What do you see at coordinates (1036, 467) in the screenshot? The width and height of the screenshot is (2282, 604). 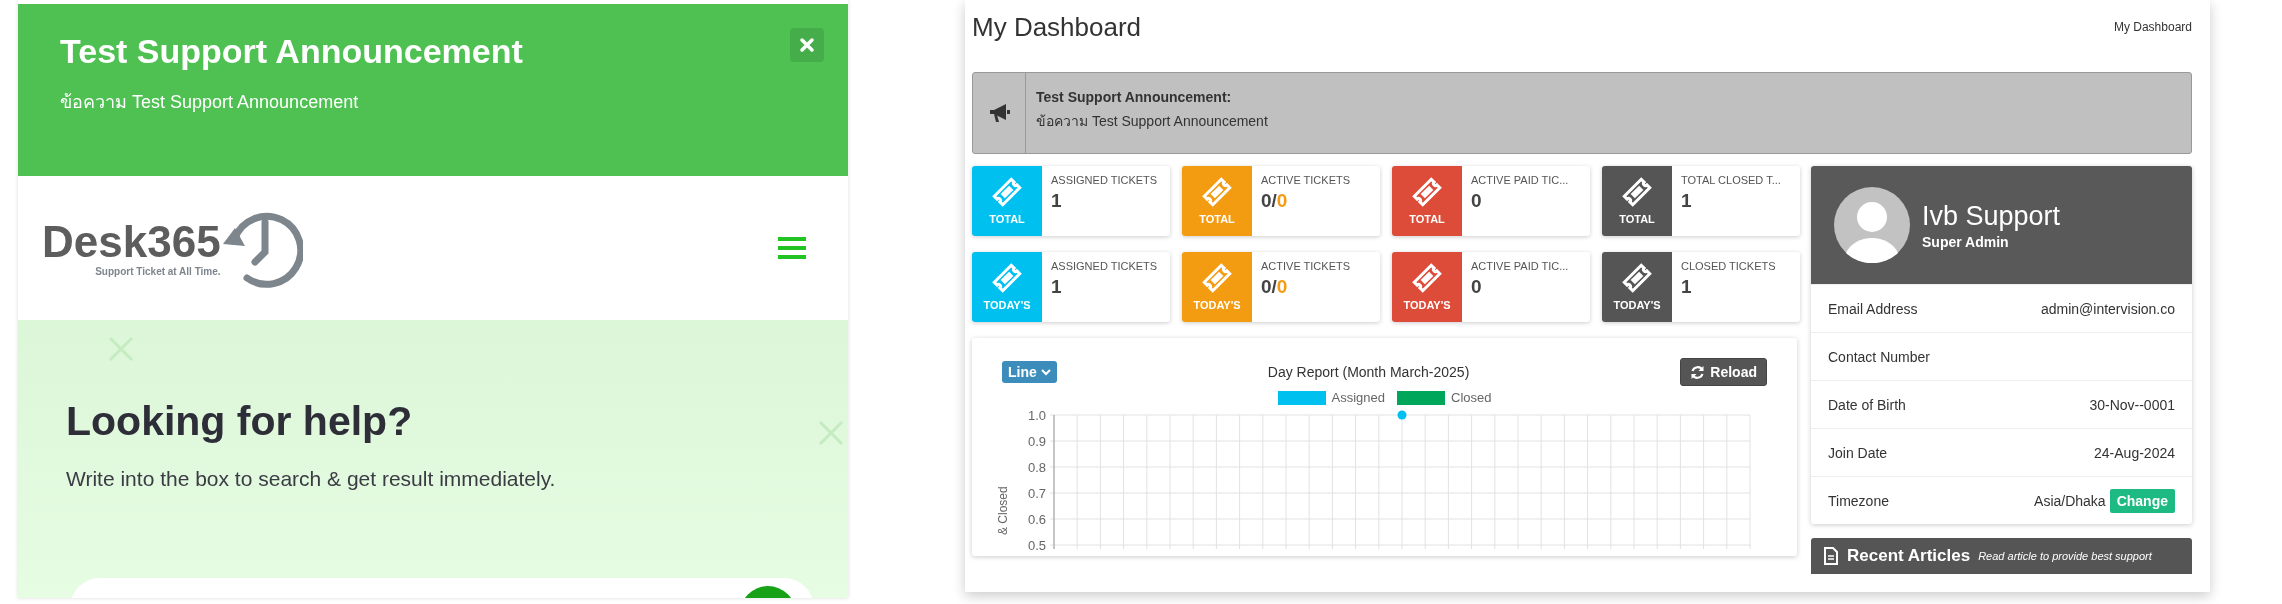 I see `y-tick-label: 0.8` at bounding box center [1036, 467].